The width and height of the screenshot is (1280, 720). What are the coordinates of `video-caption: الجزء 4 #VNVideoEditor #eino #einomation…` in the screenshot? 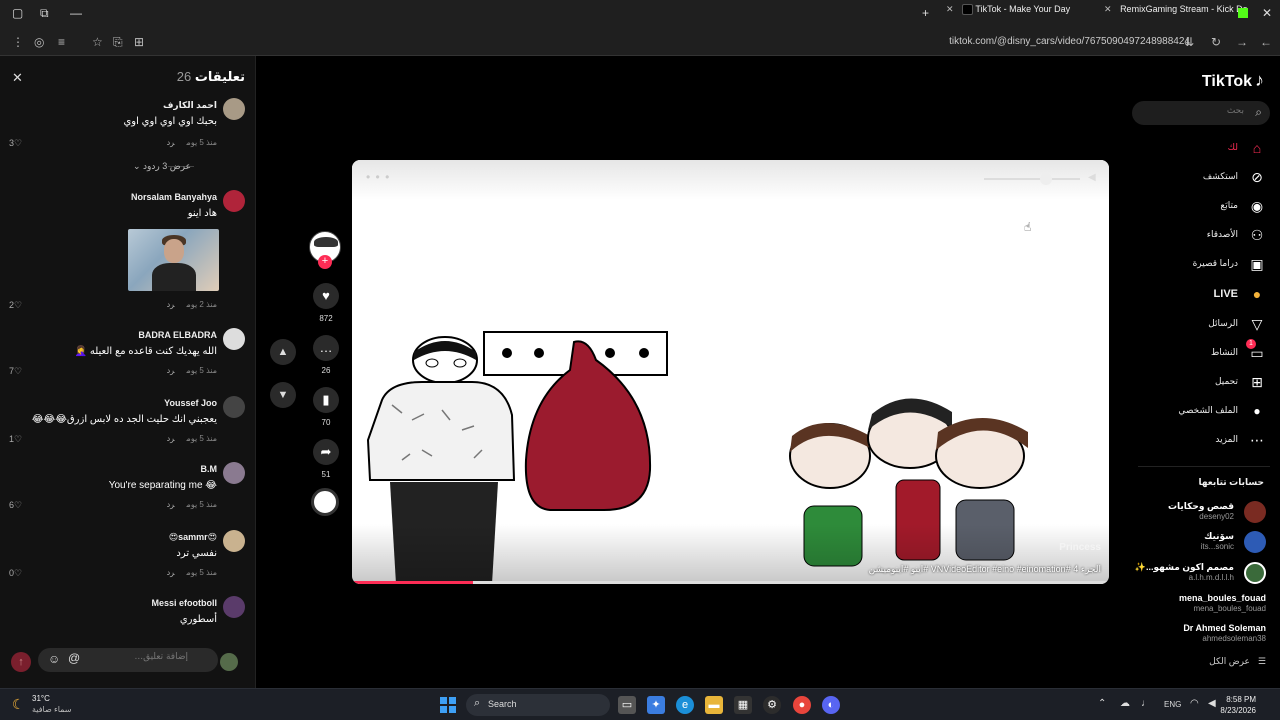 It's located at (985, 569).